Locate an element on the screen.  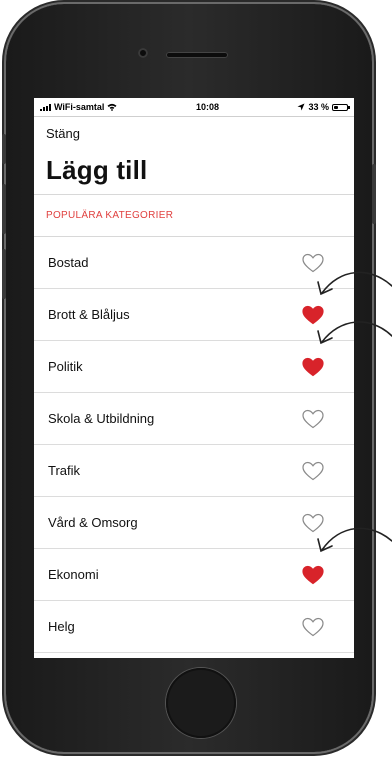
status-bar: WiFi-samtal 10:08 33 % is located at coordinates (194, 107).